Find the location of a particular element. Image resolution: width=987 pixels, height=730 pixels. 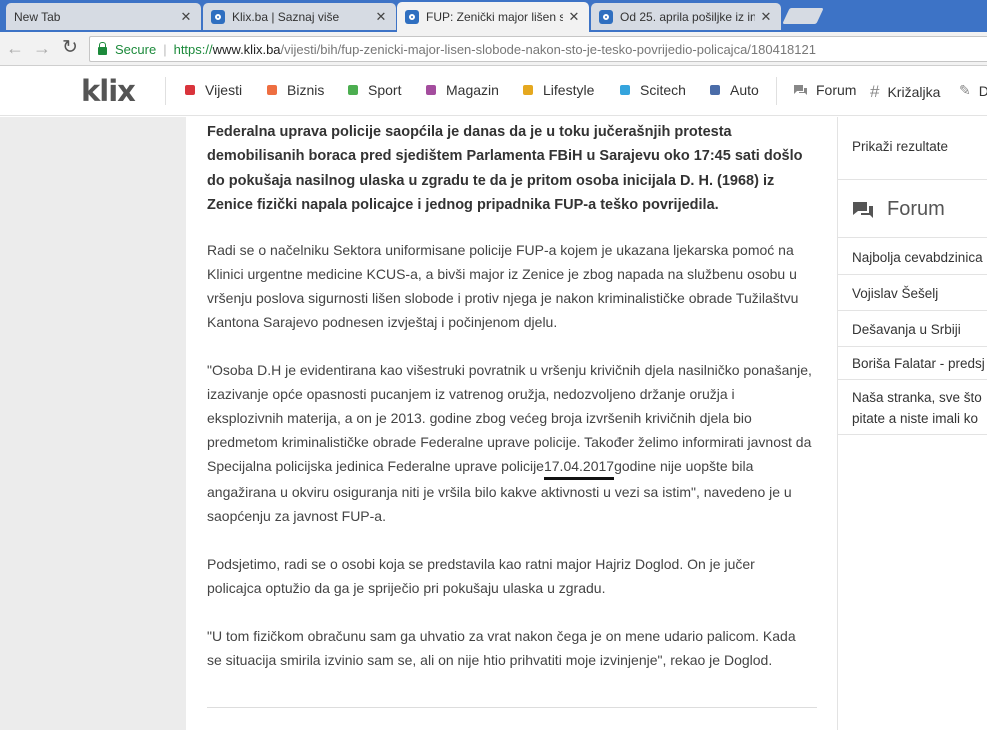

tab-klix-home: Klix.ba | Saznaj više ✕ is located at coordinates (299, 16).